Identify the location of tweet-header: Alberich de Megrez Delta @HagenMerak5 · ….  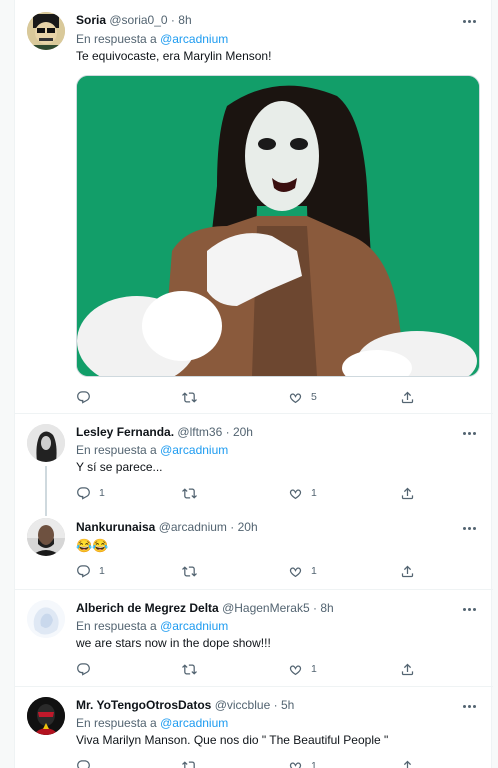
(205, 608).